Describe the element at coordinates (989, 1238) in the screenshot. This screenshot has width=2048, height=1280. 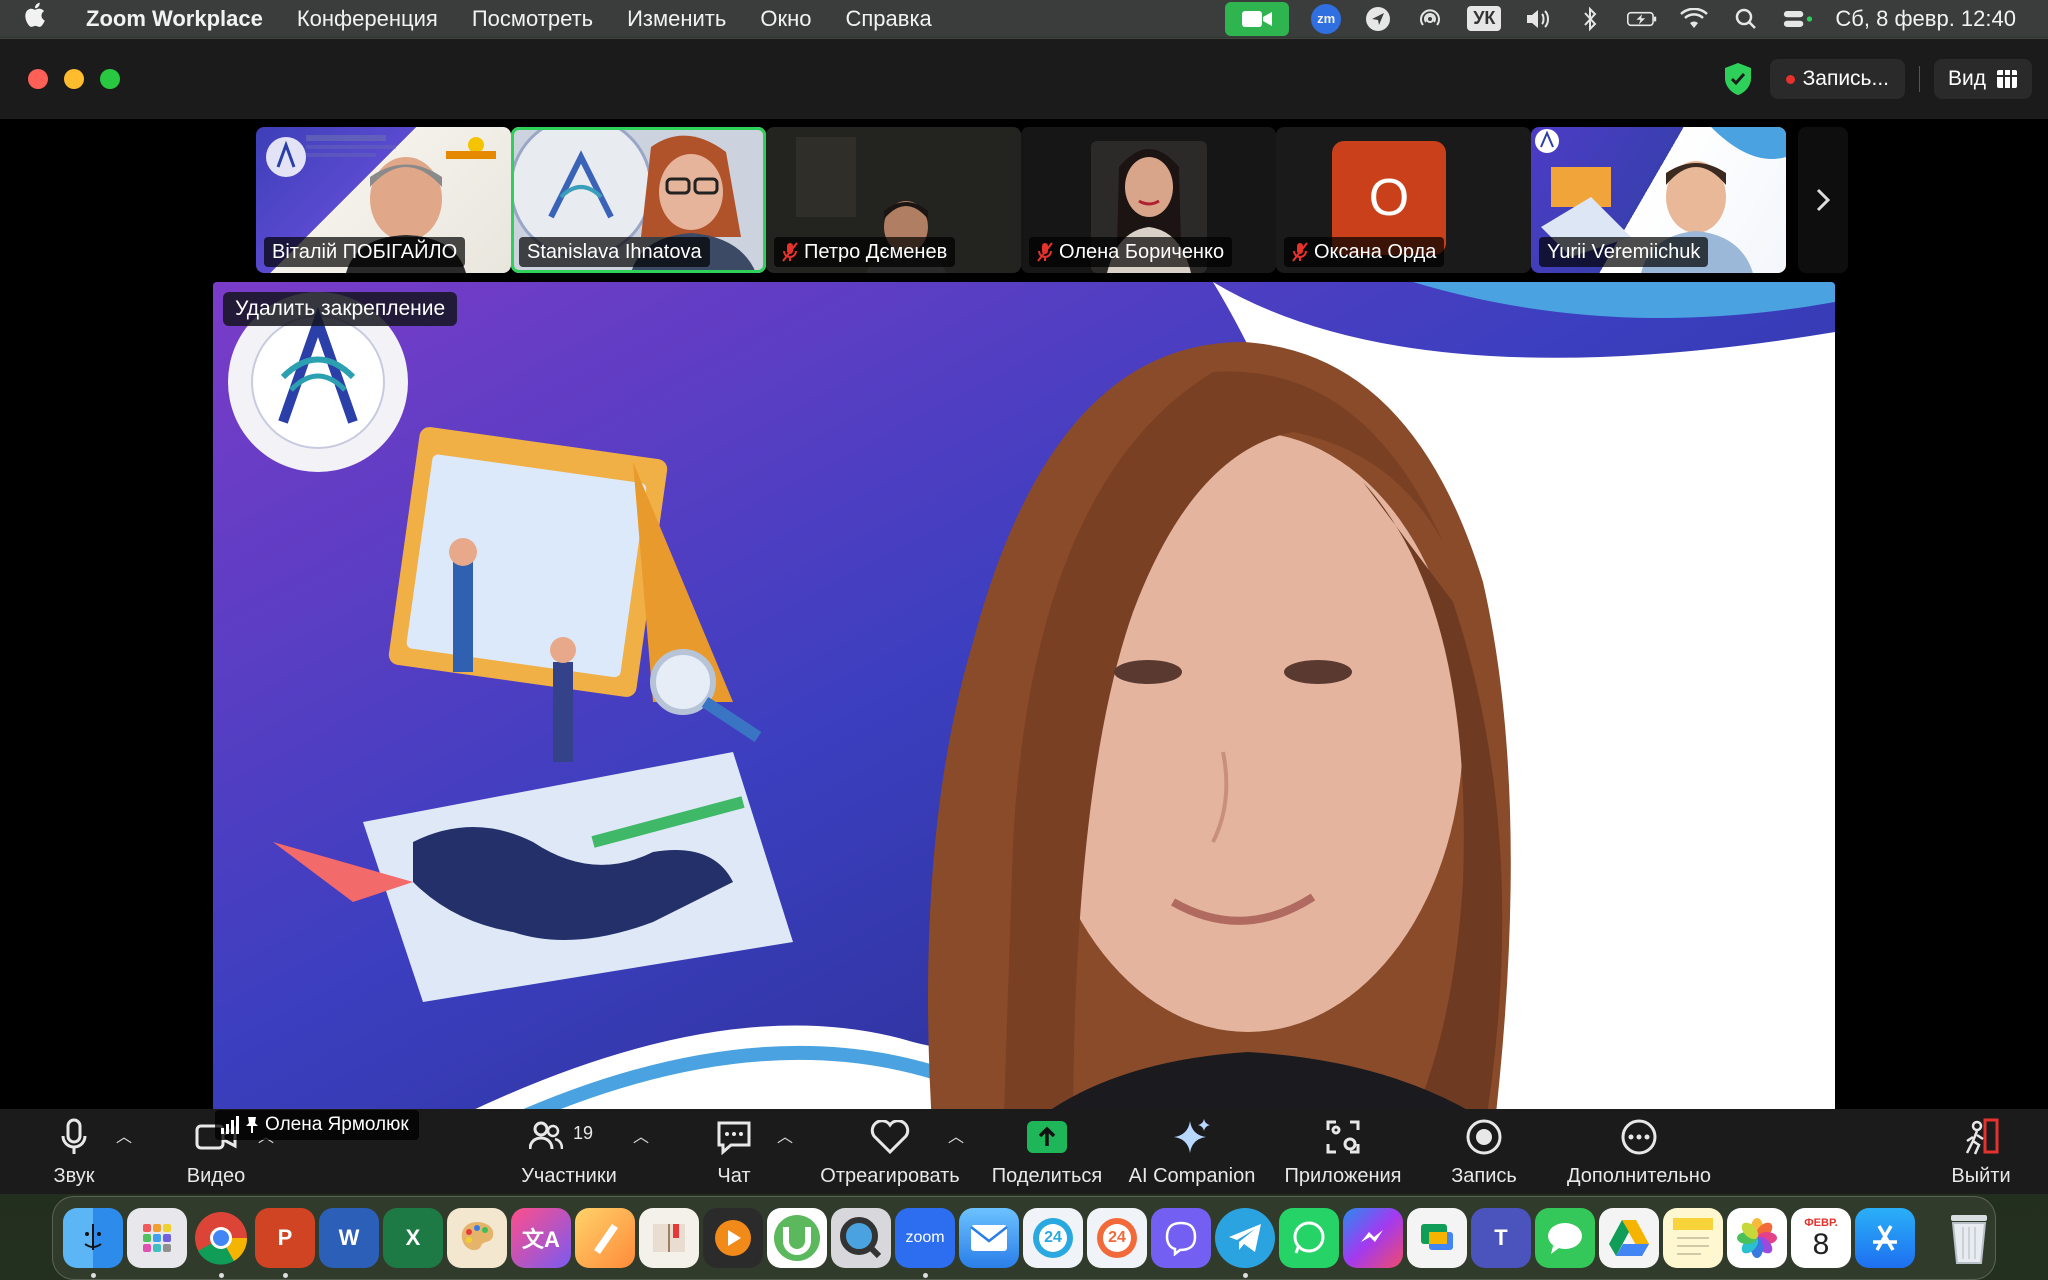
I see `mail-app-icon` at that location.